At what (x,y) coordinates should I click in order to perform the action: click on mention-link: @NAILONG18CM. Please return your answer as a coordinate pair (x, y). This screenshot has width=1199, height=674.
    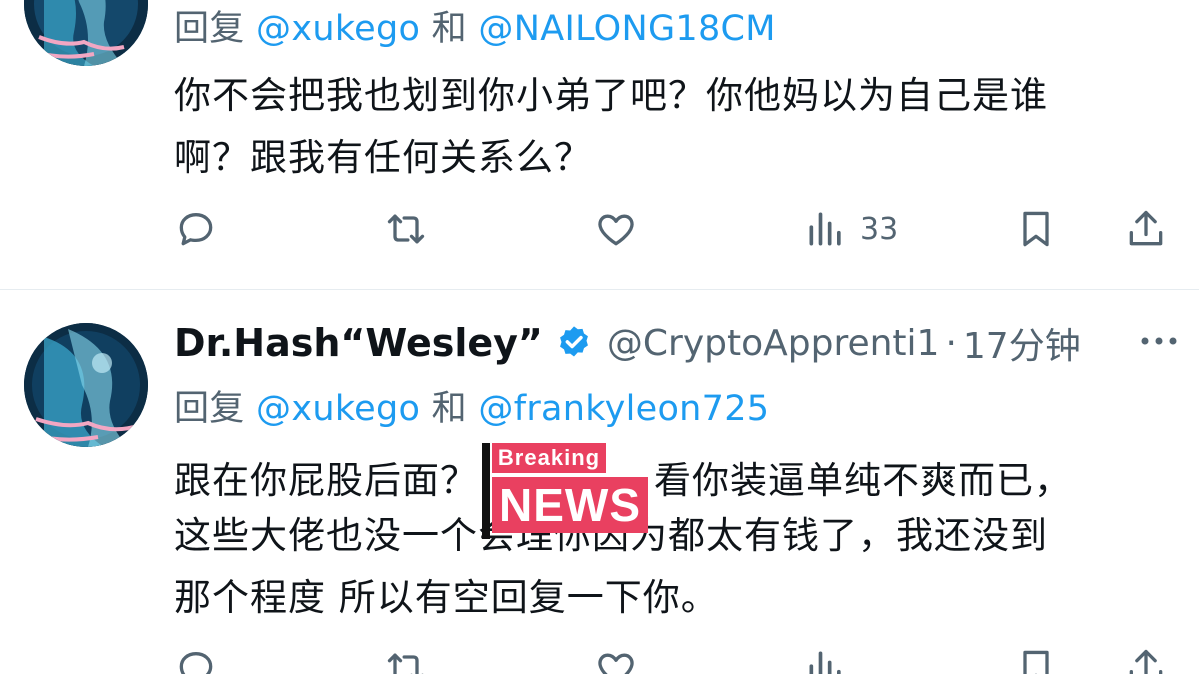
    Looking at the image, I should click on (626, 29).